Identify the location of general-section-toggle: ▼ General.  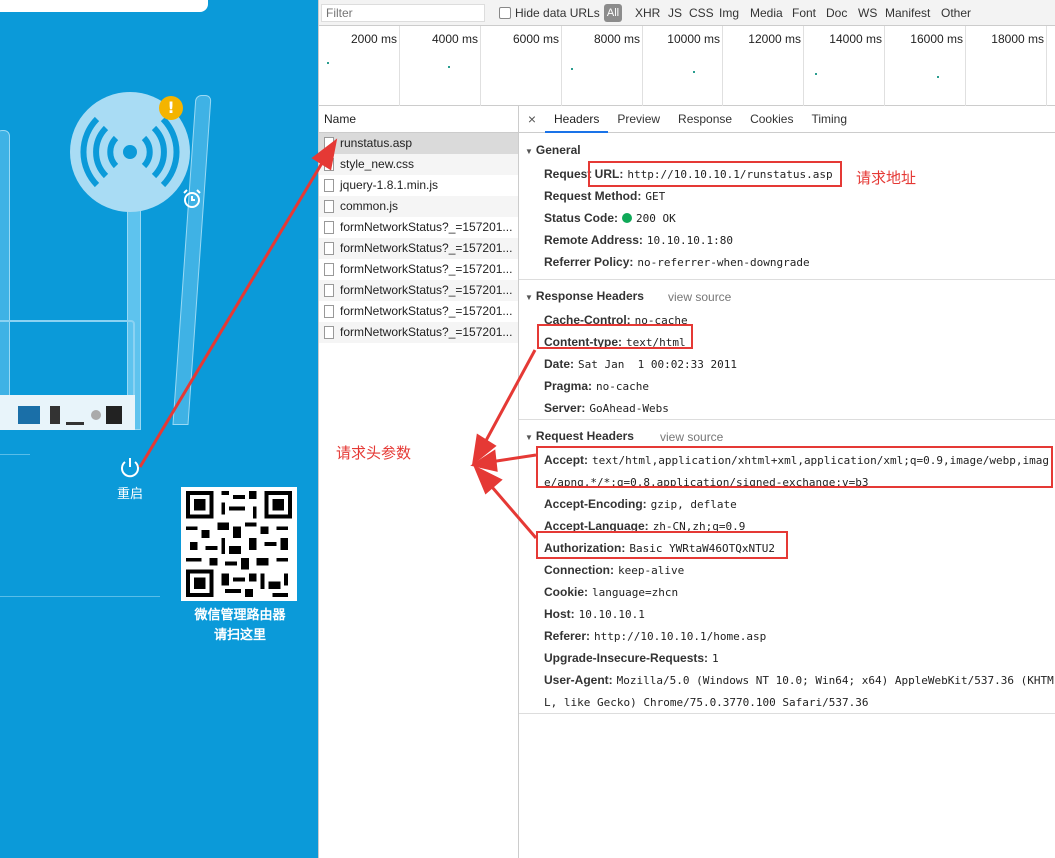
(553, 150).